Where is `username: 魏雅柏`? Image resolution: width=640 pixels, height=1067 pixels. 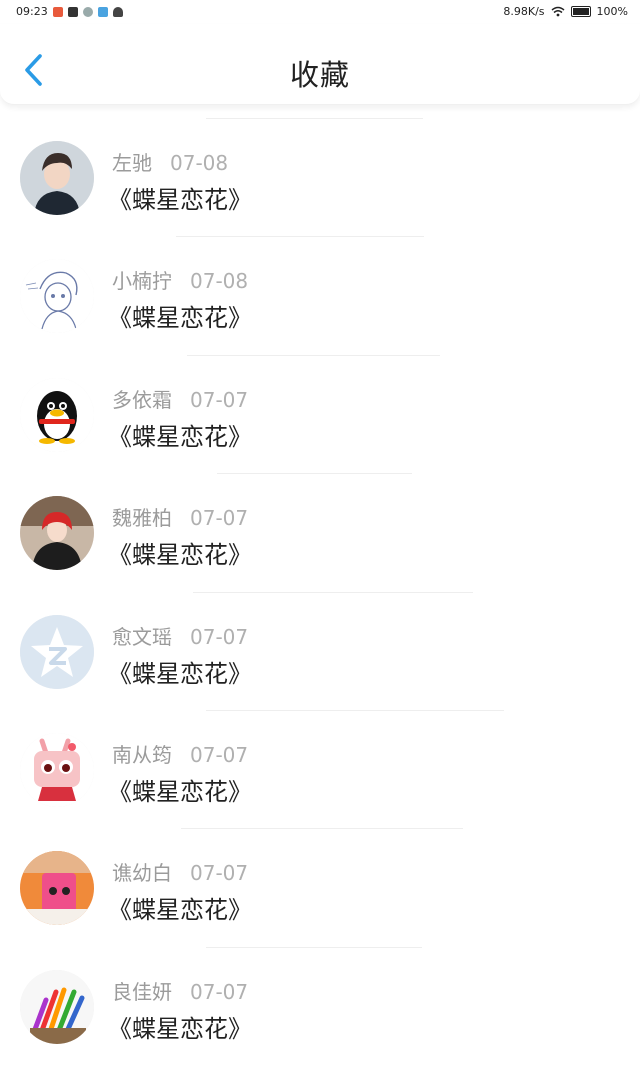
username: 魏雅柏 is located at coordinates (142, 518).